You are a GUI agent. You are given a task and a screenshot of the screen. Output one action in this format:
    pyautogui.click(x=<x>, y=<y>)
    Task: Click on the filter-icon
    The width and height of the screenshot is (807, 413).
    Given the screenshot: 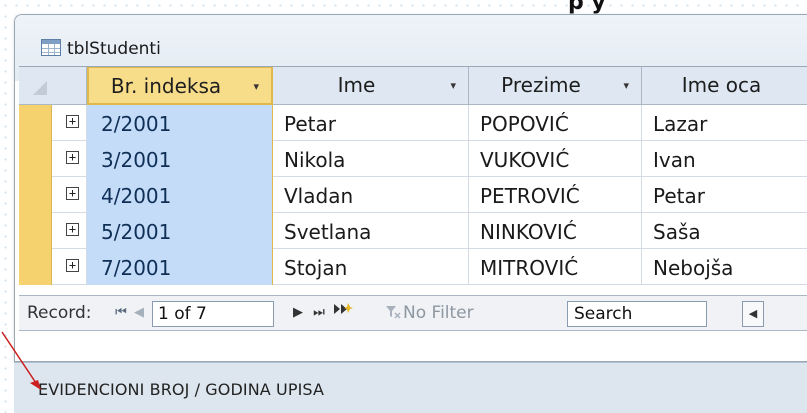 What is the action you would take?
    pyautogui.click(x=393, y=314)
    